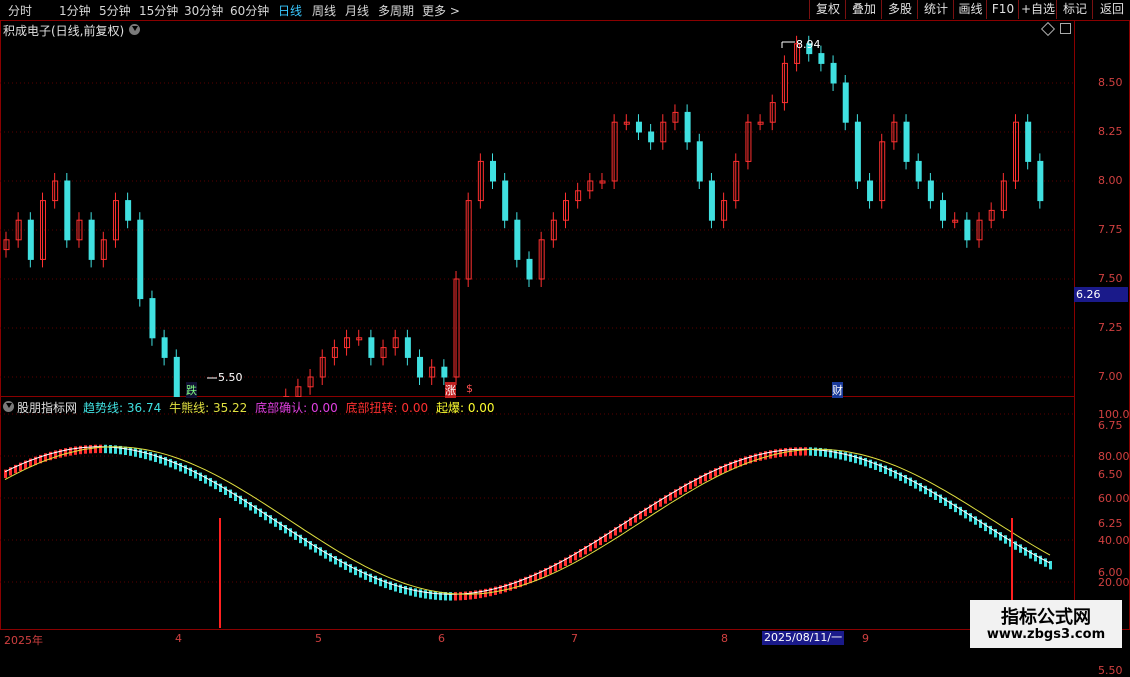 Image resolution: width=1130 pixels, height=677 pixels. Describe the element at coordinates (441, 10) in the screenshot. I see `more-periods-button: 更多 >` at that location.